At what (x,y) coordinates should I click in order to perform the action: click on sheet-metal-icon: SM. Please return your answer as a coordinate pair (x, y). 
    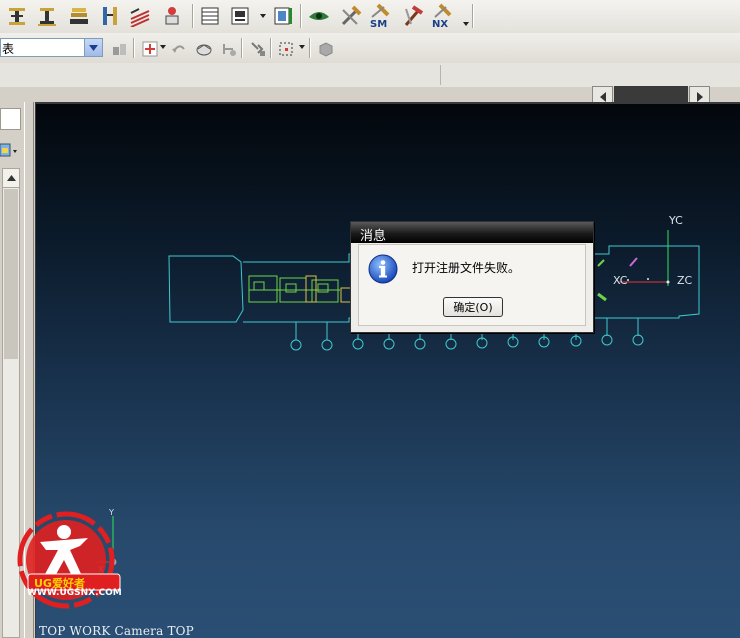
    Looking at the image, I should click on (381, 16).